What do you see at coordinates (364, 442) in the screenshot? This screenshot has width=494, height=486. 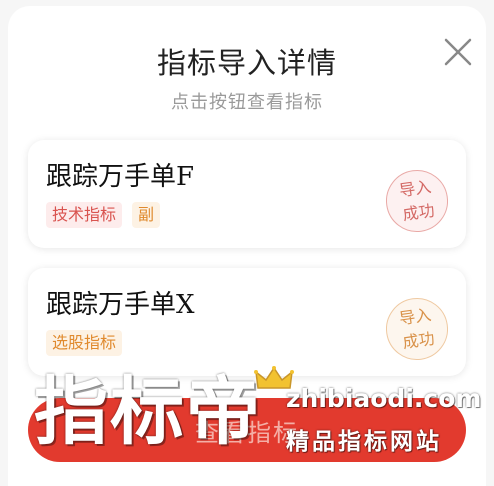 I see `watermark-slogan: 精品指标网站` at bounding box center [364, 442].